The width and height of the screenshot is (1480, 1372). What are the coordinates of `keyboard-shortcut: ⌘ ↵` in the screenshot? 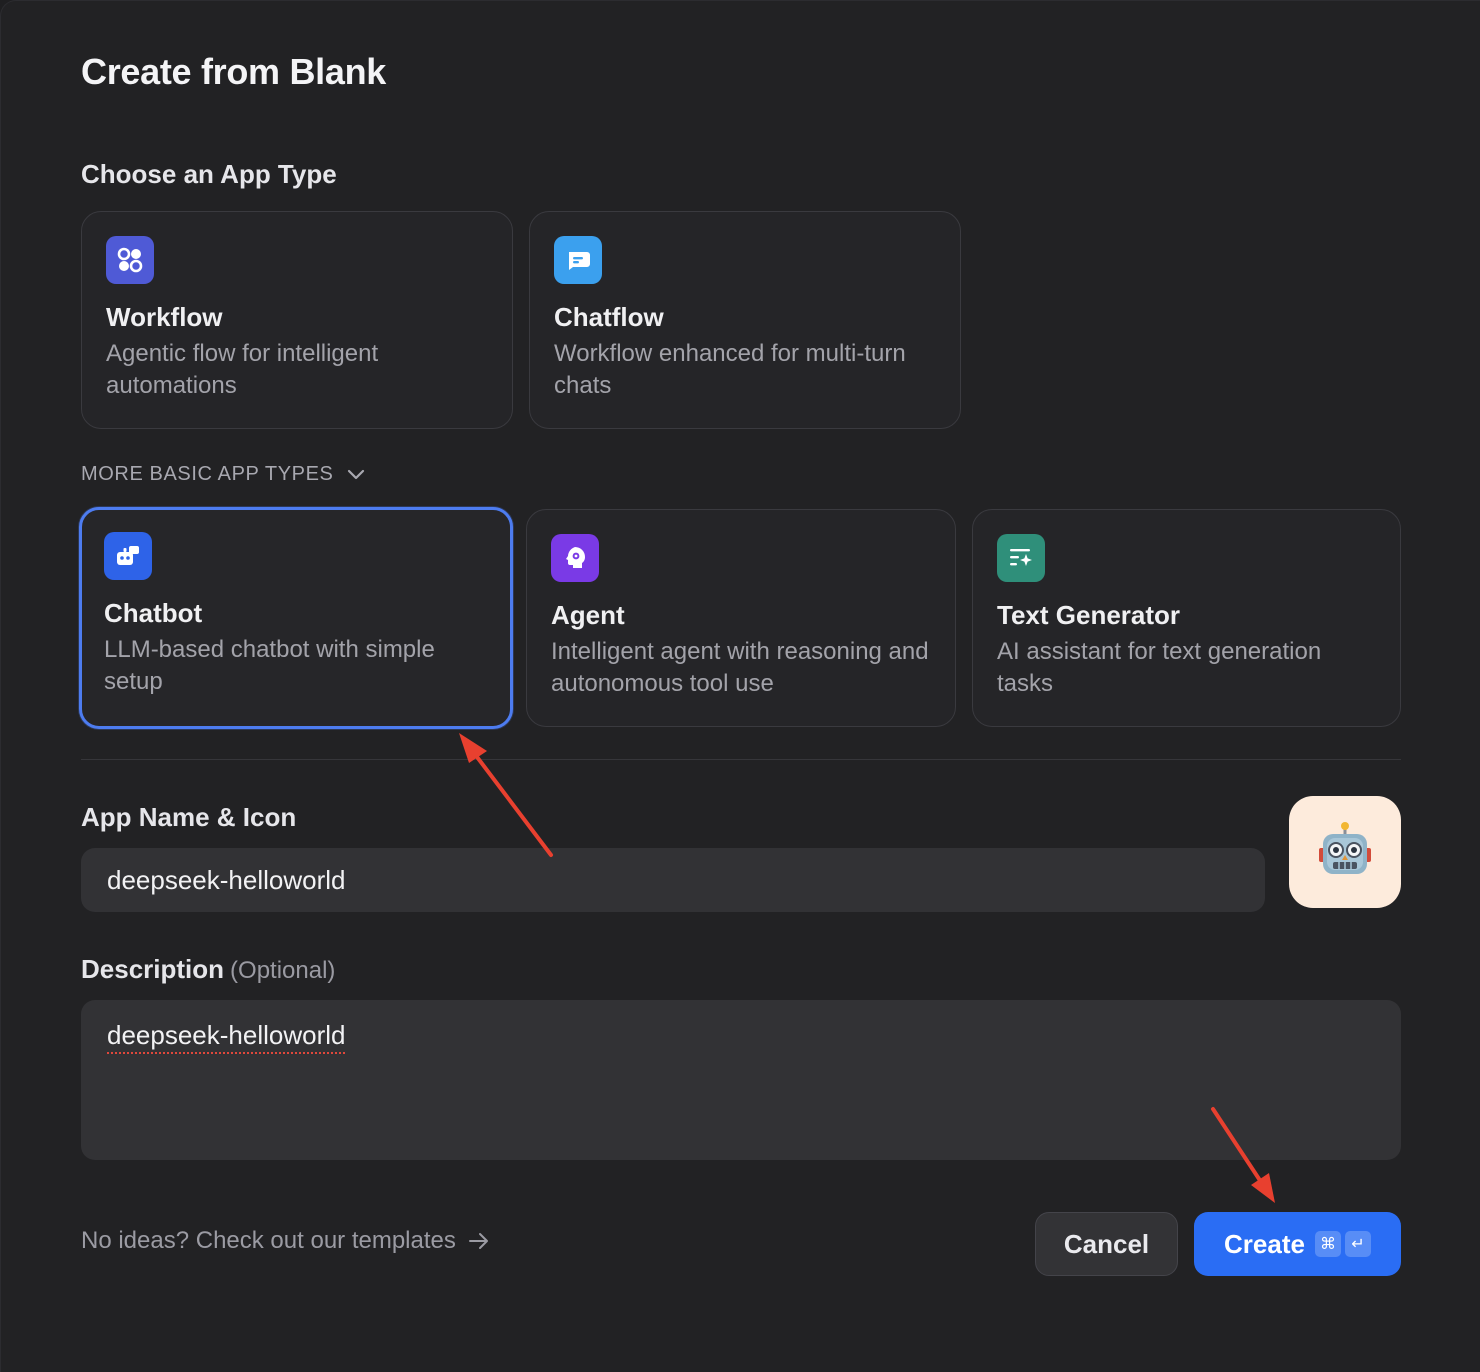 It's located at (1342, 1244).